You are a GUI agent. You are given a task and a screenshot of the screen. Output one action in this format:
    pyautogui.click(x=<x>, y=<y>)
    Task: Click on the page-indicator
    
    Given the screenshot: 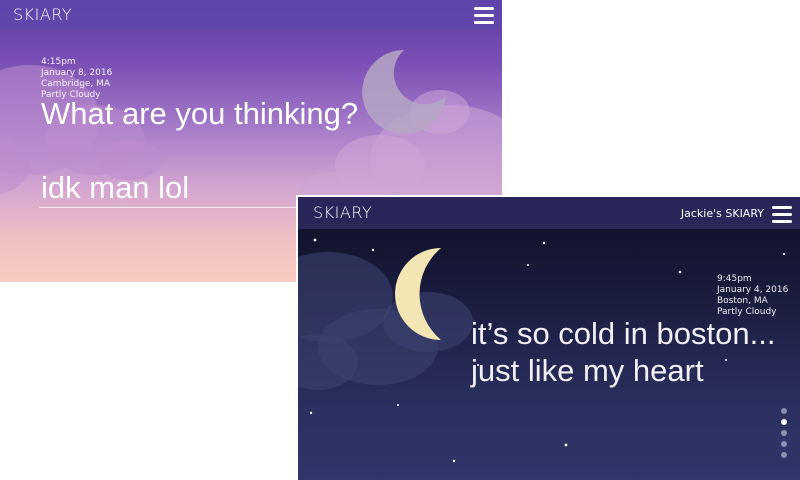 What is the action you would take?
    pyautogui.click(x=785, y=435)
    